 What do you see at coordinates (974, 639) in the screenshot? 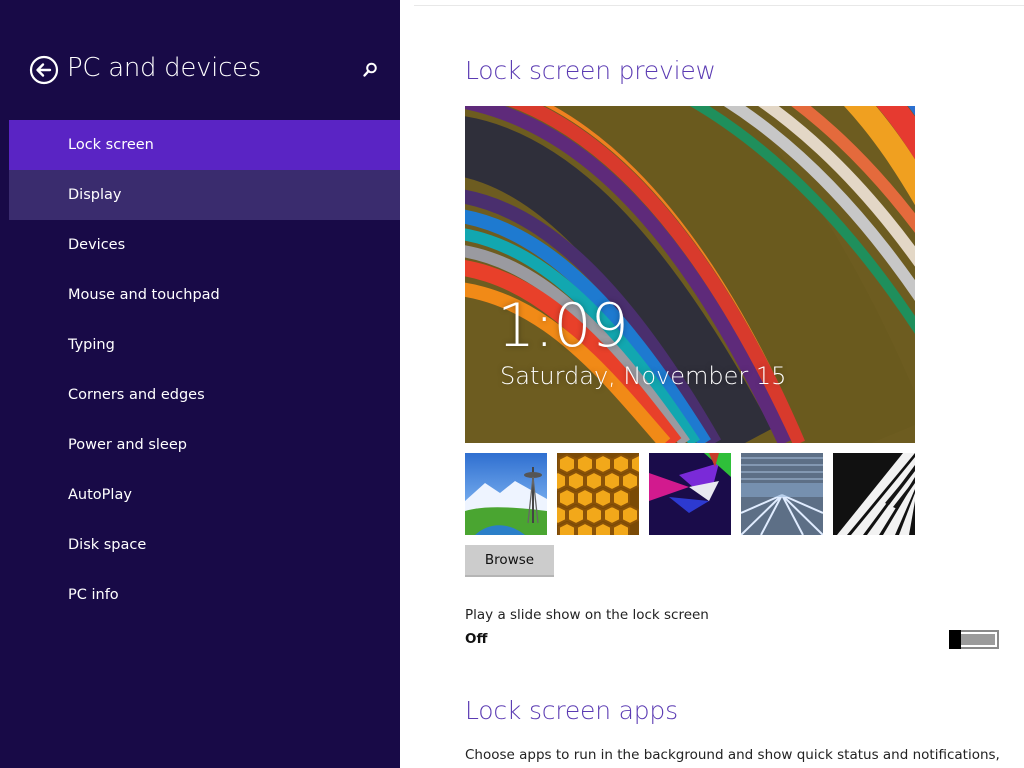
I see `slideshow-toggle` at bounding box center [974, 639].